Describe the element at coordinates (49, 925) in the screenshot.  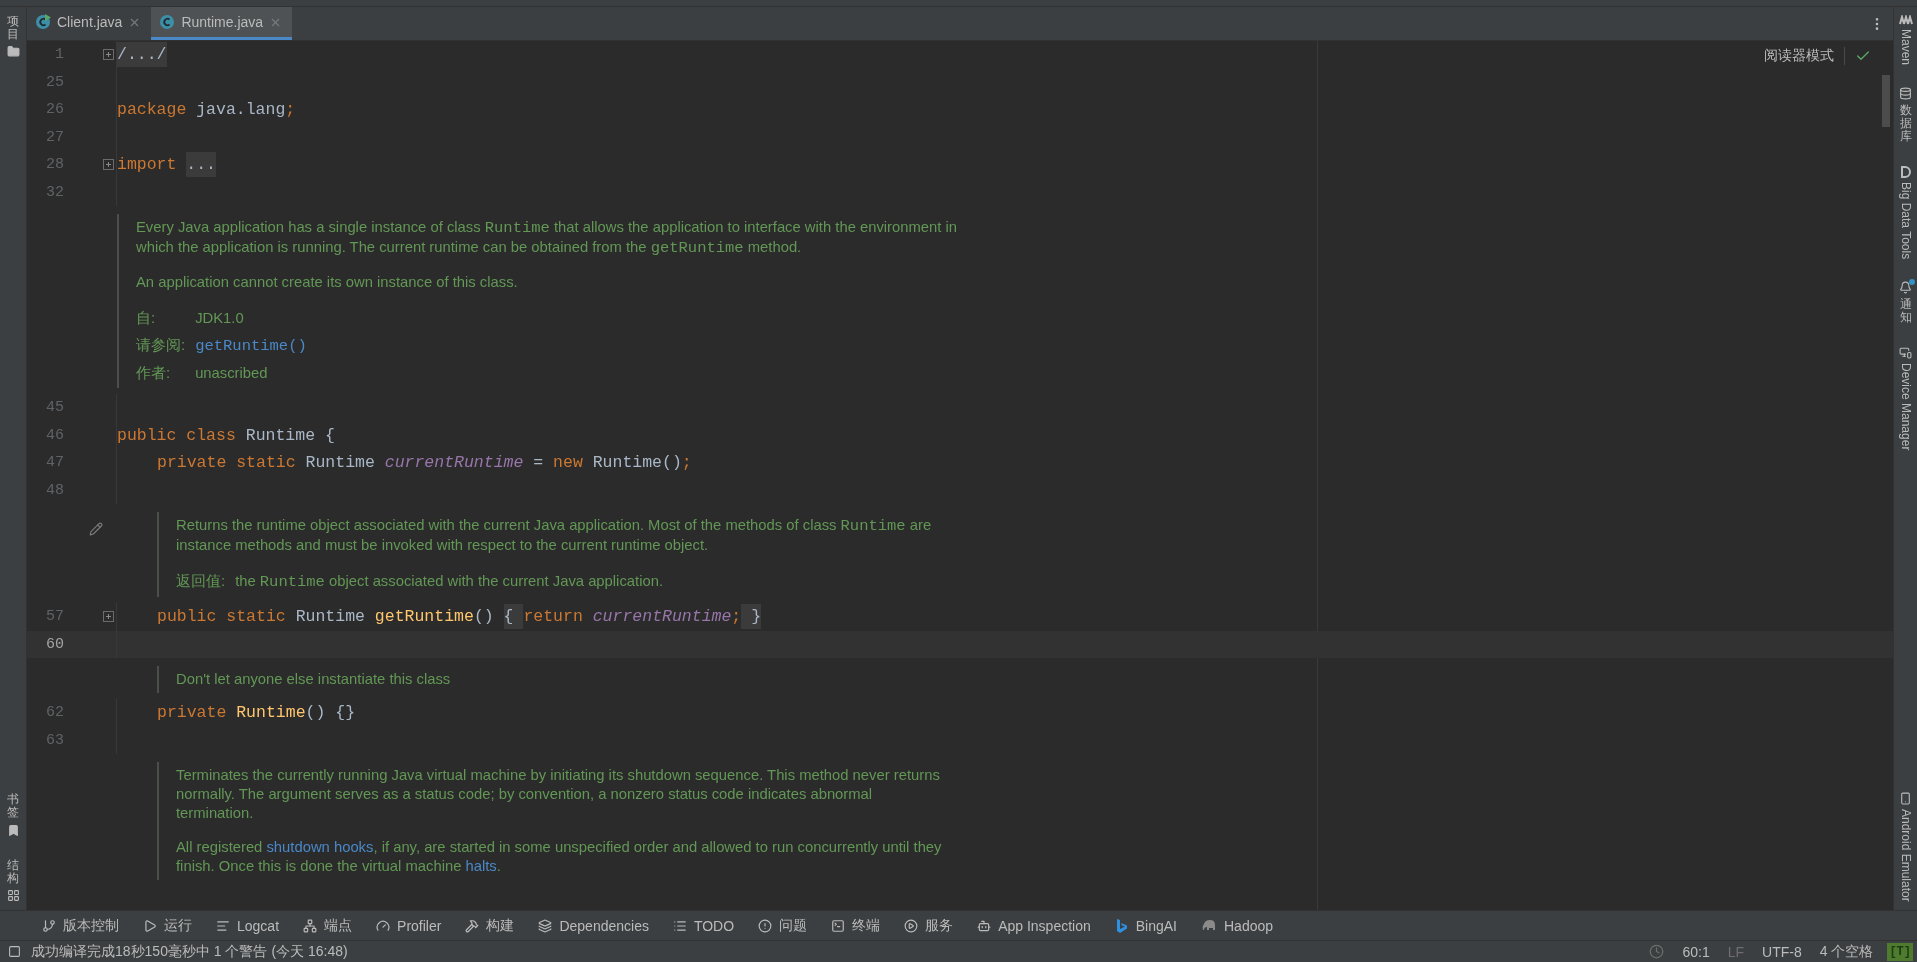
I see `branch-icon` at that location.